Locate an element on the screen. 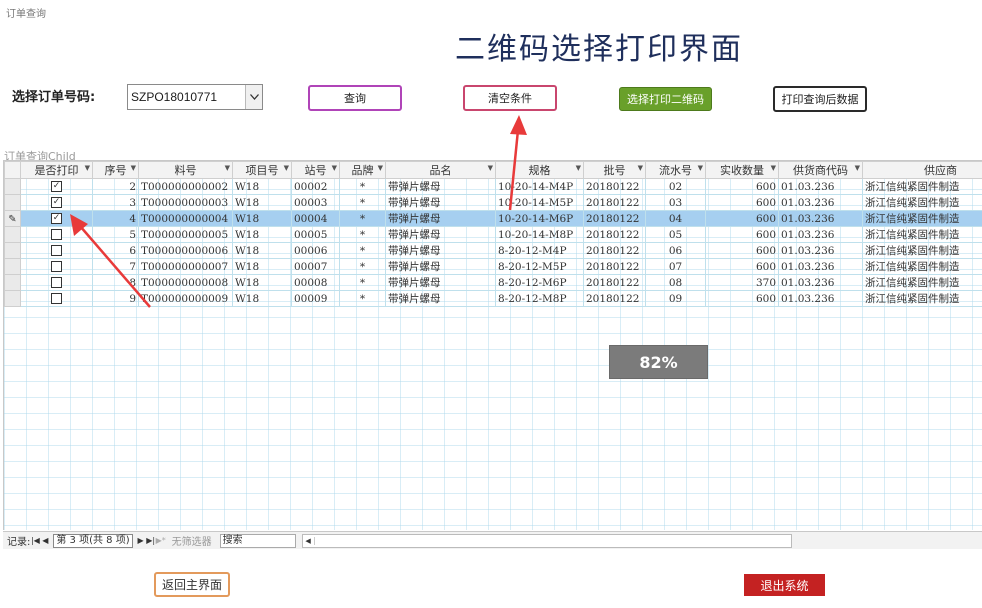 The image size is (982, 608). column-header: 实收数量 ▼ is located at coordinates (742, 170).